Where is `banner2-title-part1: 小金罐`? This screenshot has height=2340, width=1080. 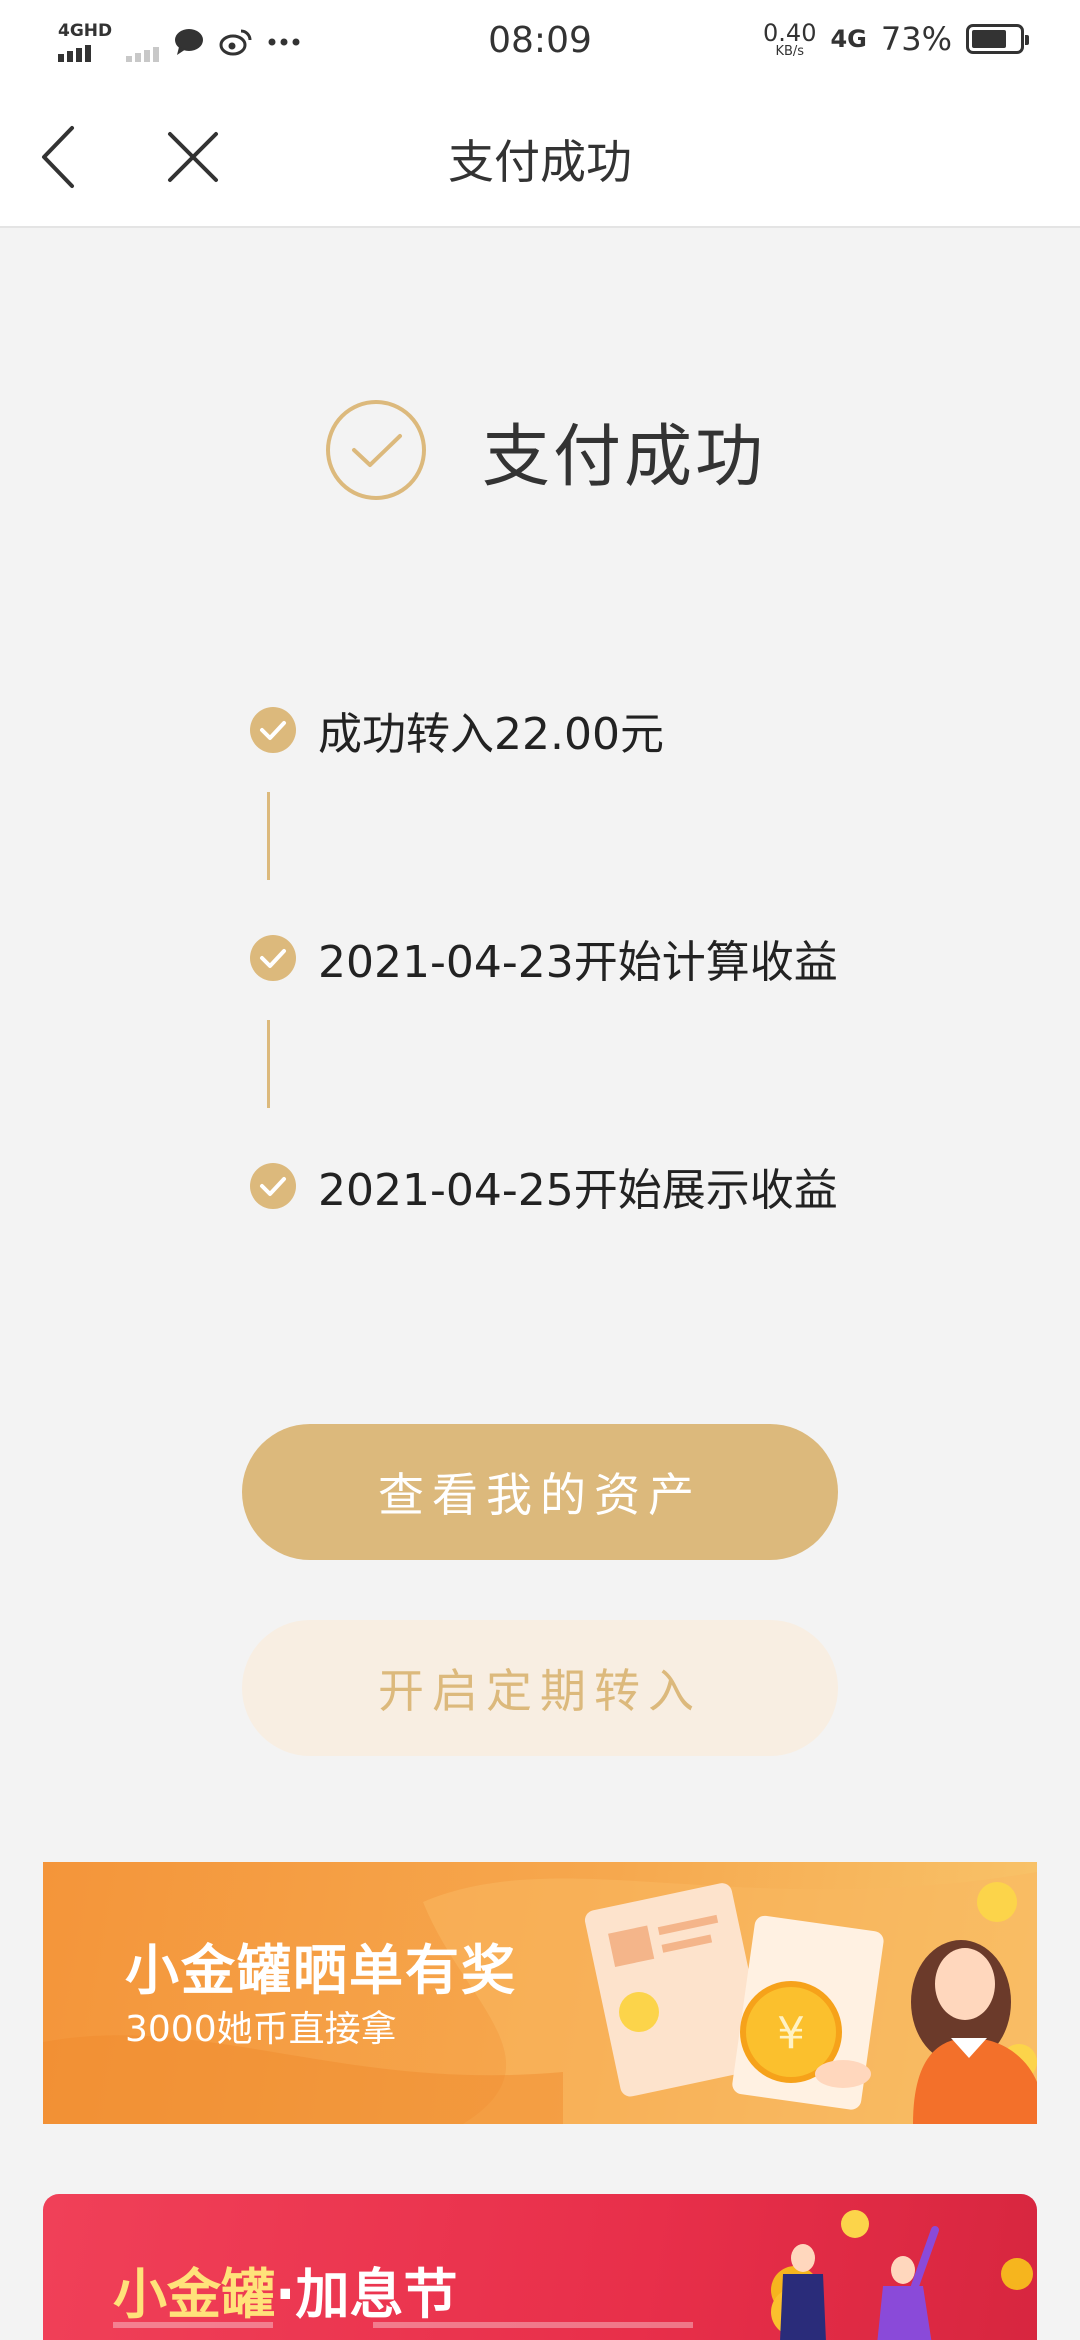
banner2-title-part1: 小金罐 is located at coordinates (194, 2294).